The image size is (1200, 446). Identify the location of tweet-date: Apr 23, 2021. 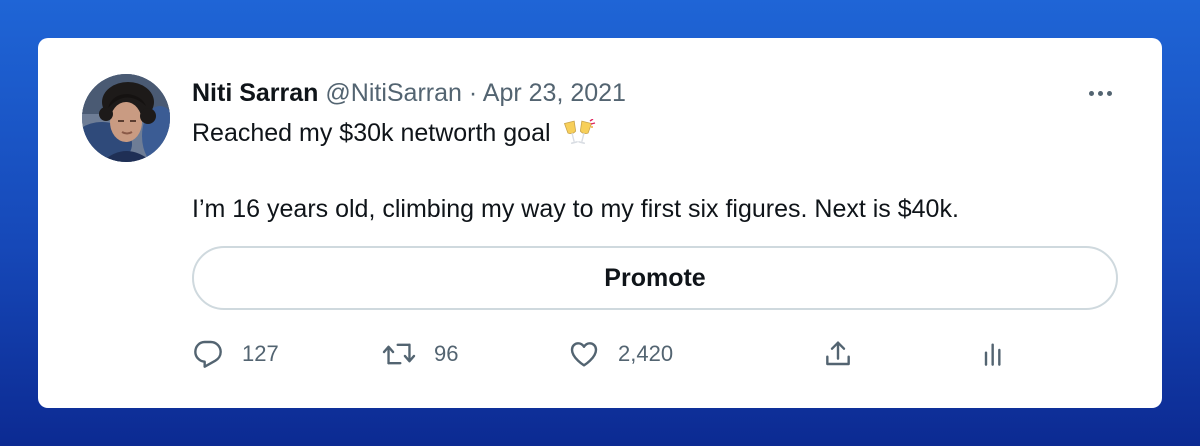
(554, 93).